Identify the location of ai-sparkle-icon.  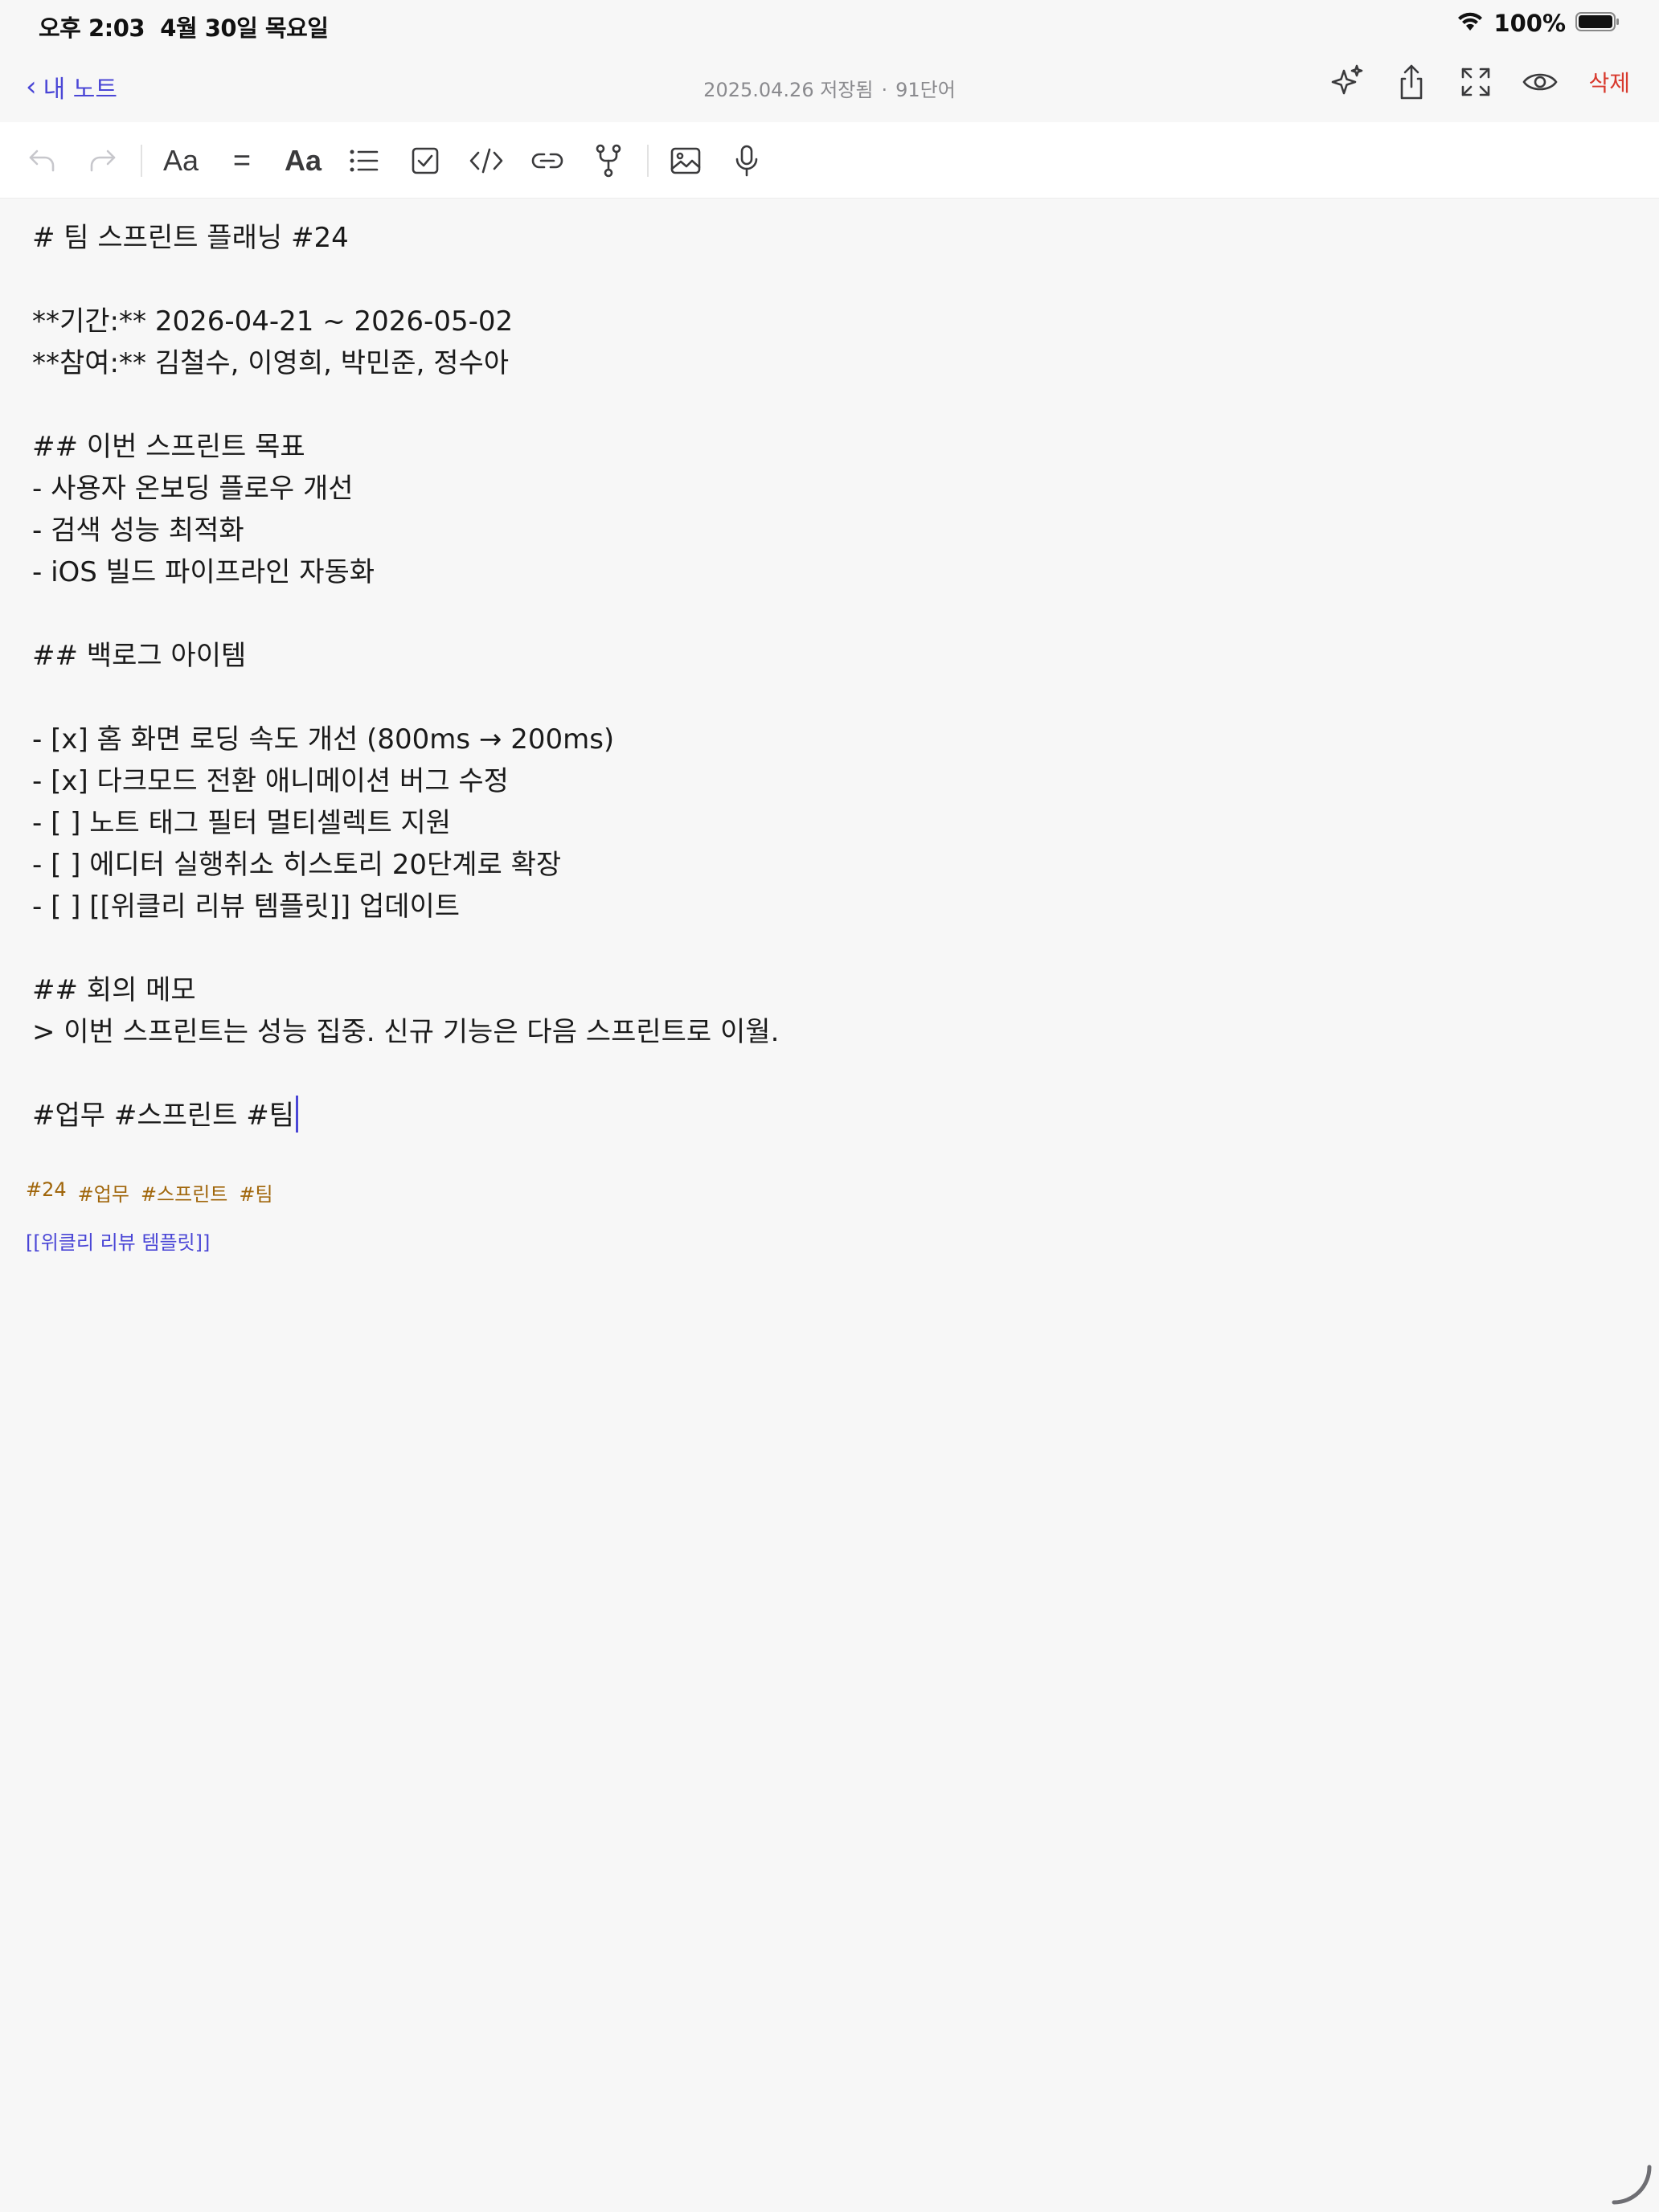
(1347, 82).